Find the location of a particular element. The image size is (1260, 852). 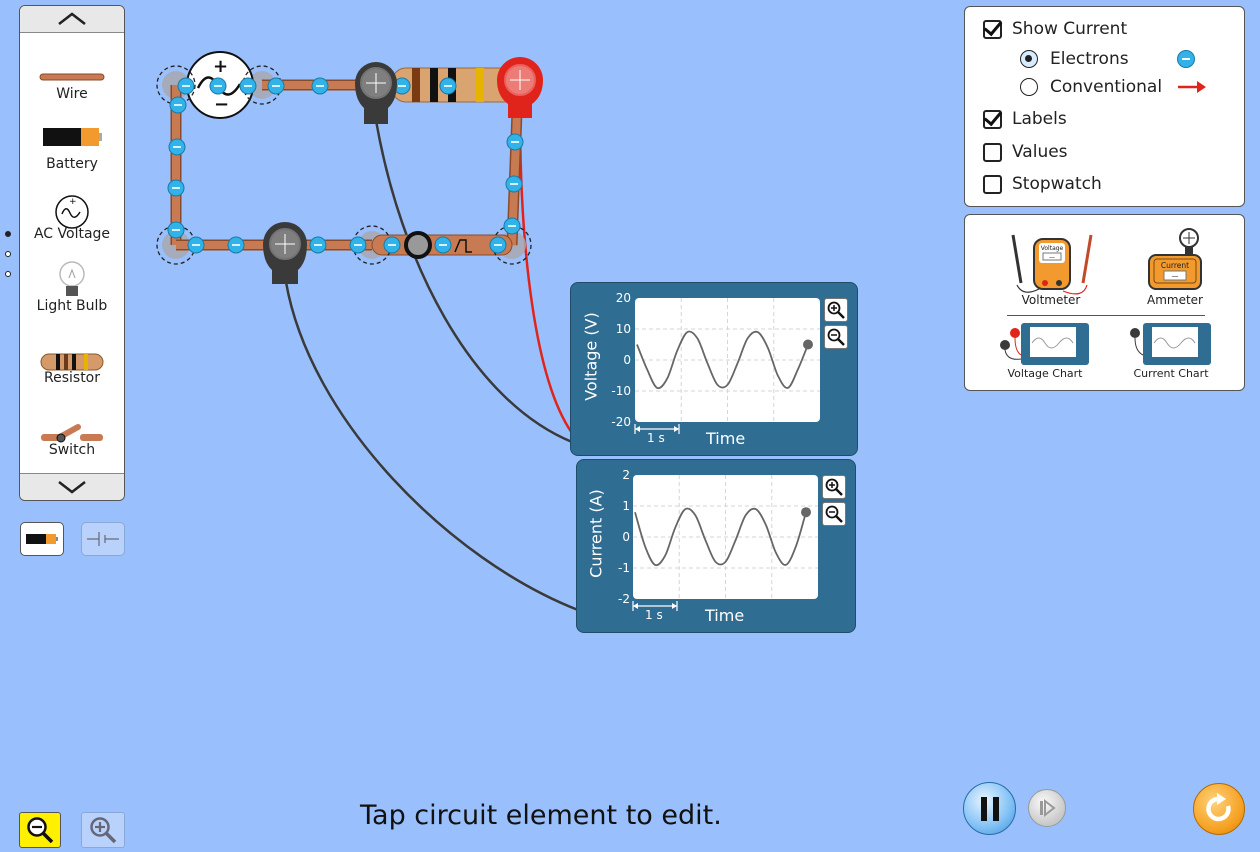

voltmeter-icon: Voltage — is located at coordinates (1052, 264).